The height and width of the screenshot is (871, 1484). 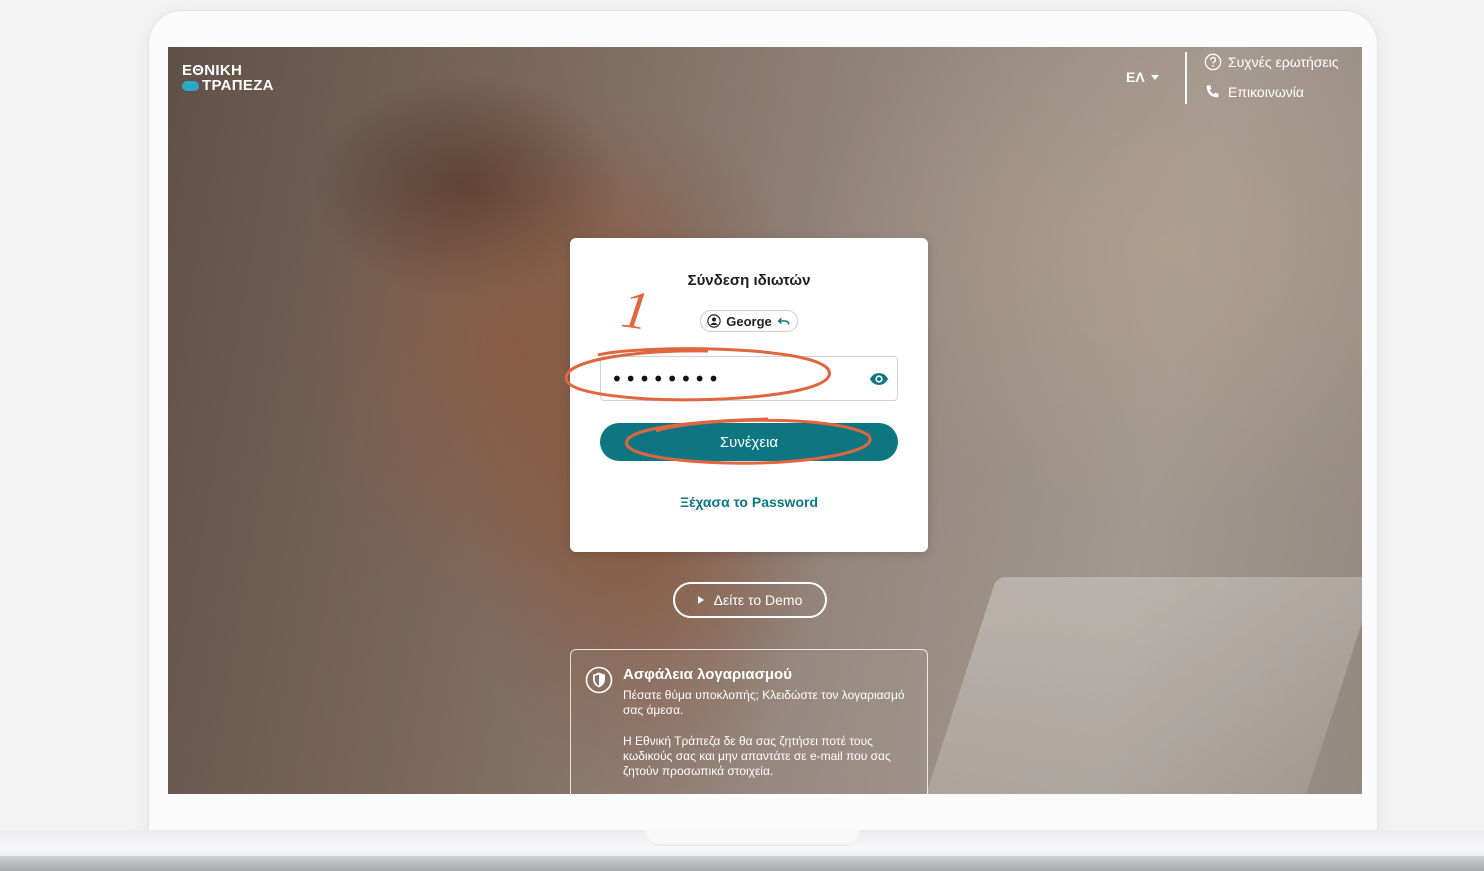 I want to click on saved-username: George, so click(x=749, y=321).